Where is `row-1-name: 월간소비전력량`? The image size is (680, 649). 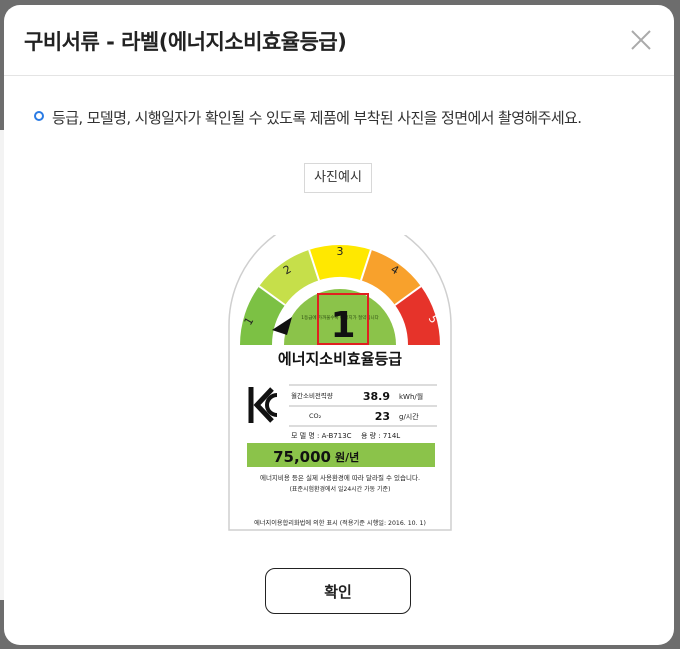
row-1-name: 월간소비전력량 is located at coordinates (312, 395).